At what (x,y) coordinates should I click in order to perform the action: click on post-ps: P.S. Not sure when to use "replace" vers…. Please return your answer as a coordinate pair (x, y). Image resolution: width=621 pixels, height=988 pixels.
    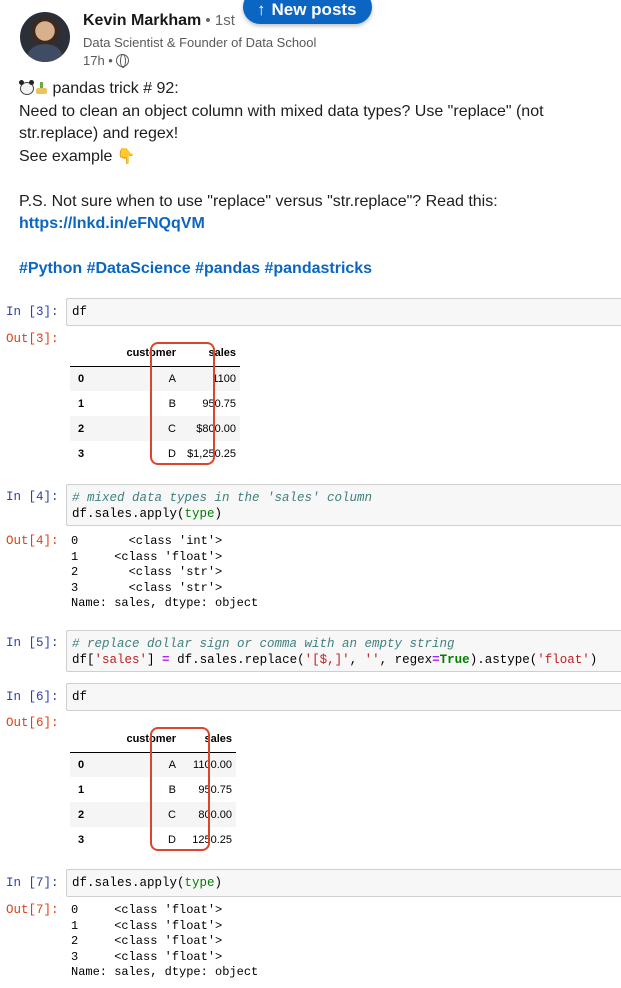
    Looking at the image, I should click on (316, 213).